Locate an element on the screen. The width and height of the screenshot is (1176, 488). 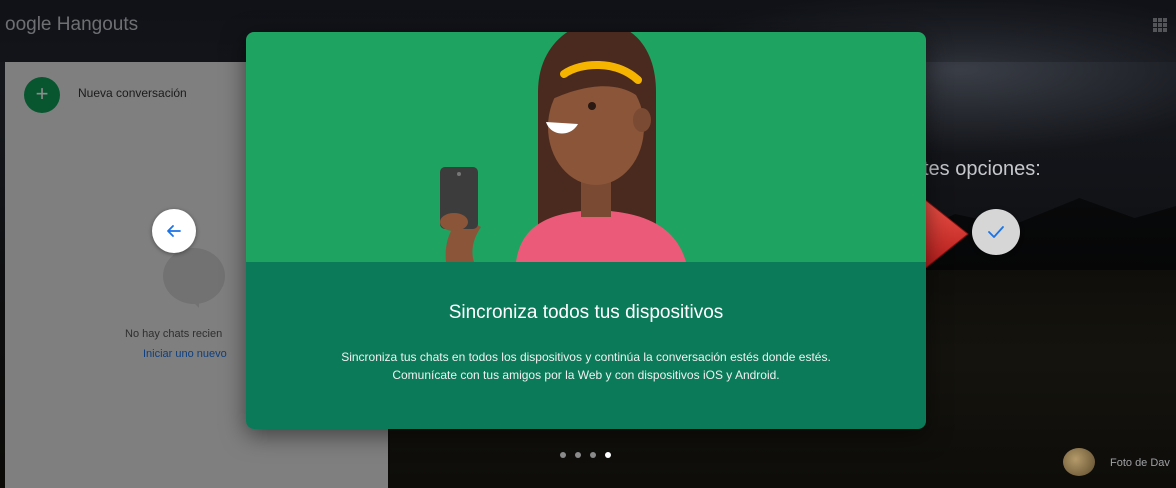
arrow-left-icon is located at coordinates (174, 231).